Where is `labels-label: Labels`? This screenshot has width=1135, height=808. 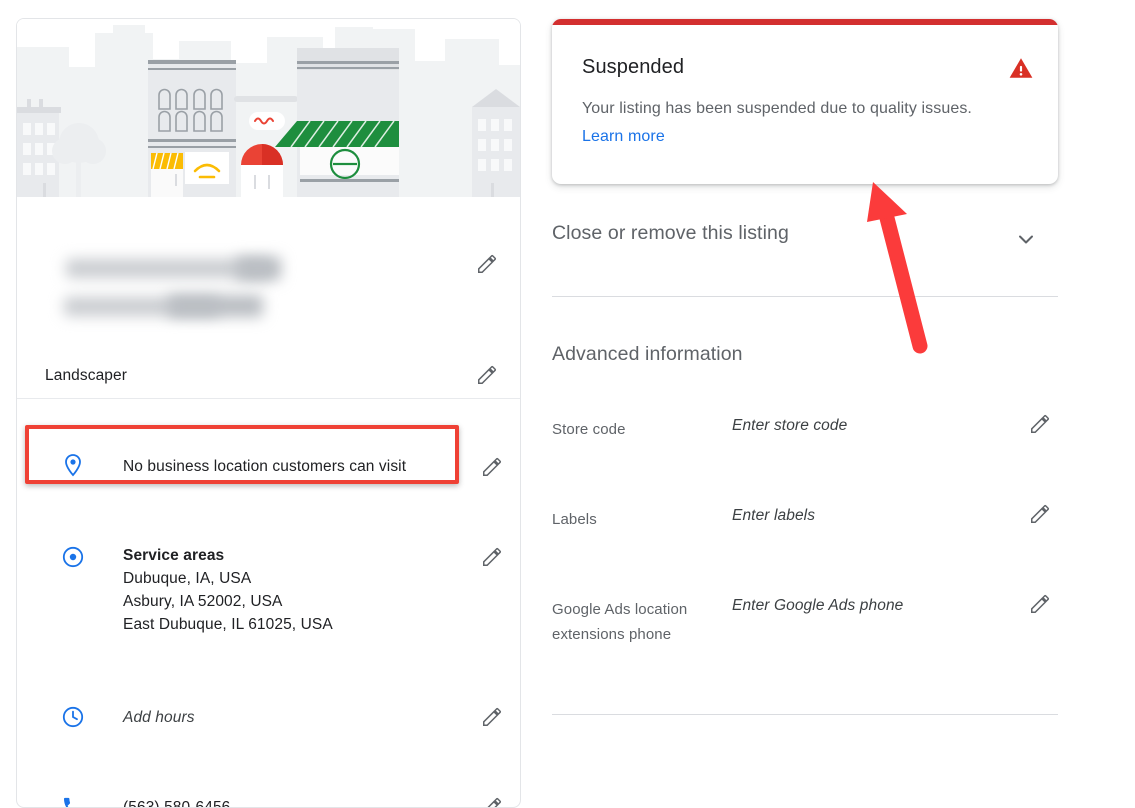 labels-label: Labels is located at coordinates (574, 519).